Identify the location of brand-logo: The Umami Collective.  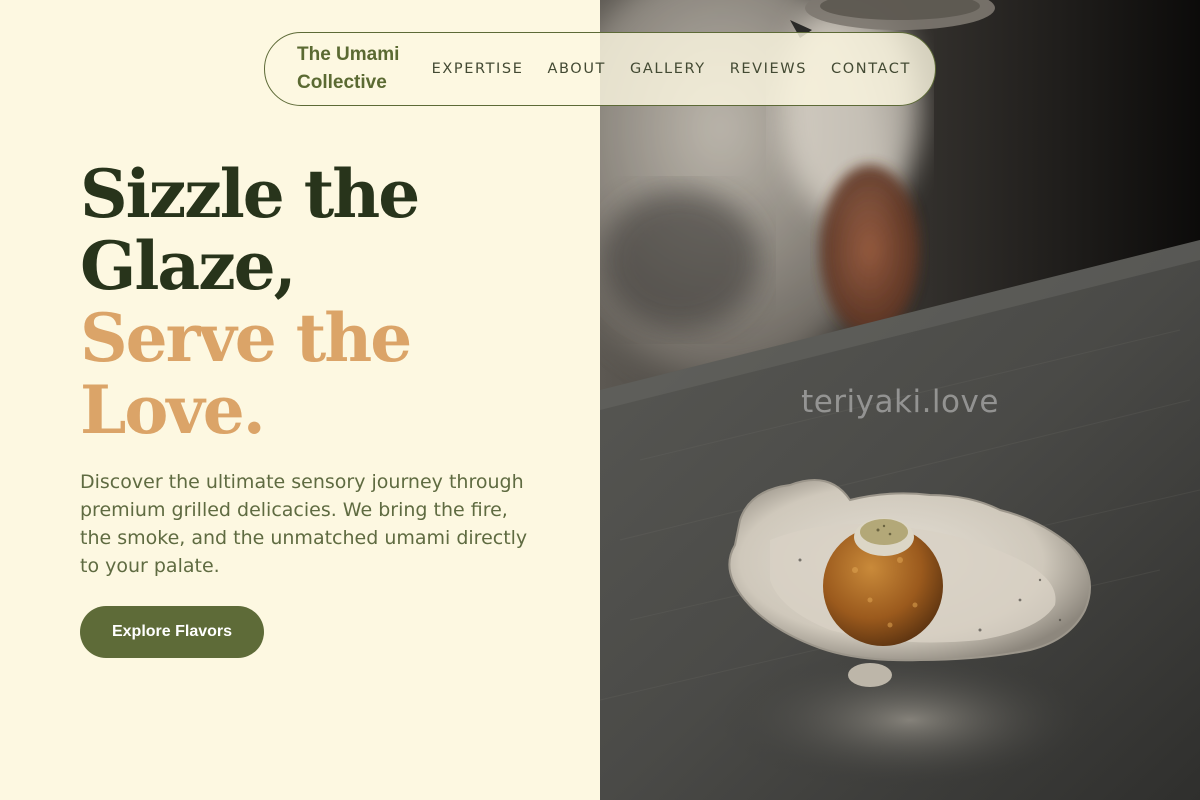
(351, 69).